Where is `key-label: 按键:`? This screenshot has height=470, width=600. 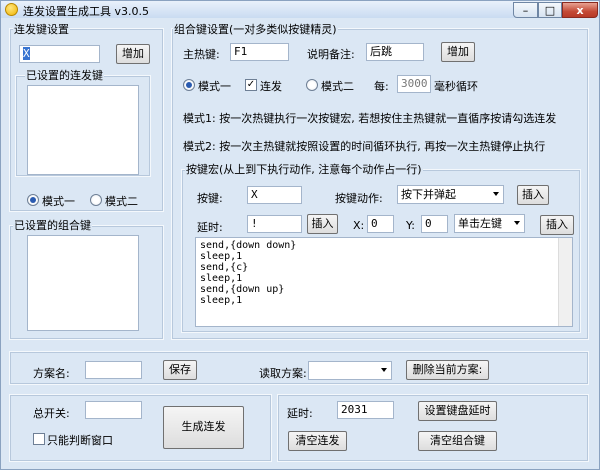 key-label: 按键: is located at coordinates (210, 198).